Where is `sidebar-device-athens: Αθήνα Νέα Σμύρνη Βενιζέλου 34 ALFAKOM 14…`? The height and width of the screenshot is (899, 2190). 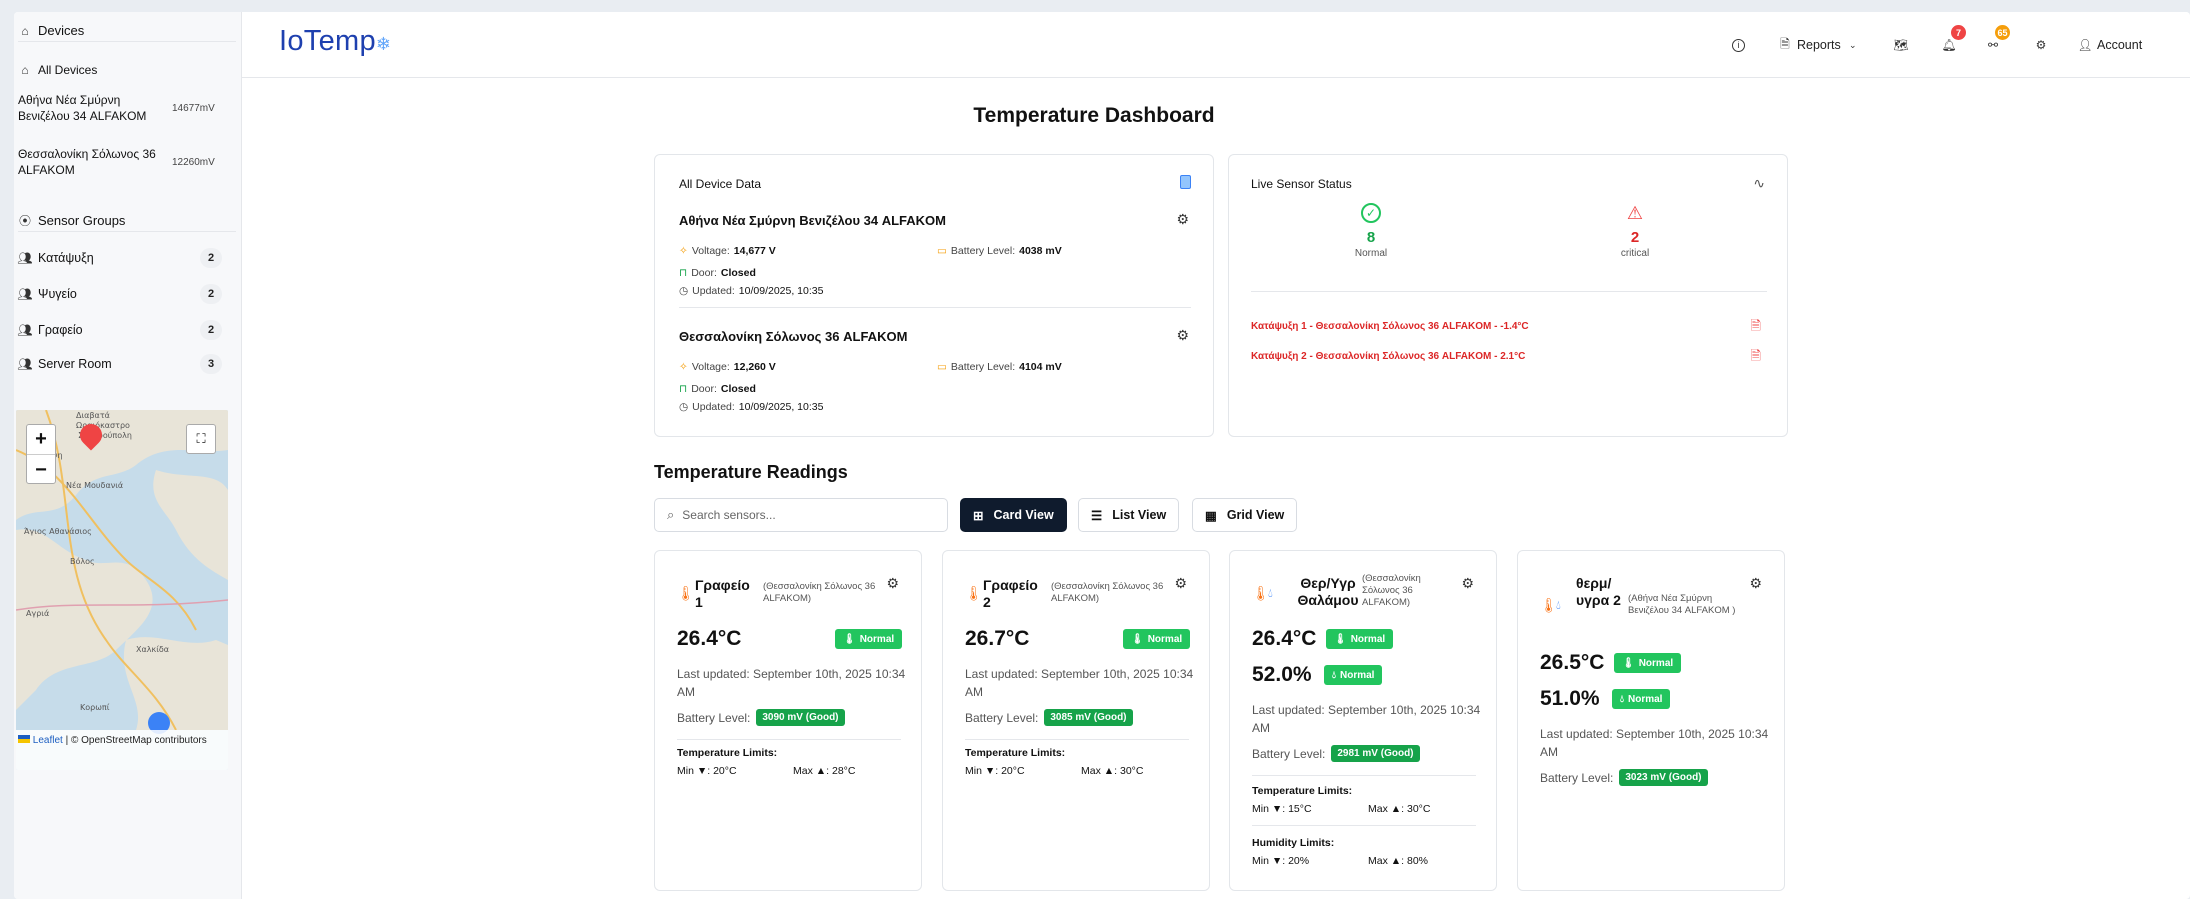
sidebar-device-athens: Αθήνα Νέα Σμύρνη Βενιζέλου 34 ALFAKOM 14… is located at coordinates (127, 108).